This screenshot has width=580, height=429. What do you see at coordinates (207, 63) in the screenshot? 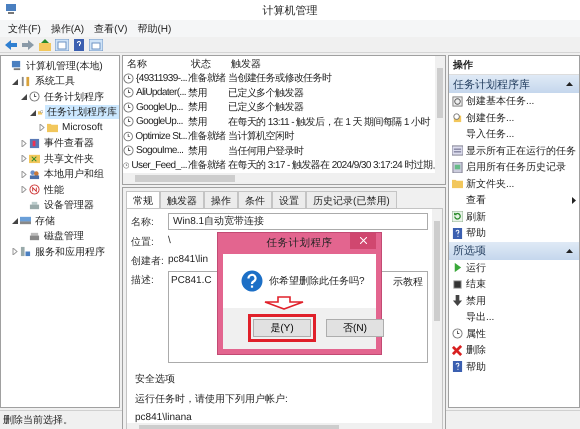
I see `column-header: 状态` at bounding box center [207, 63].